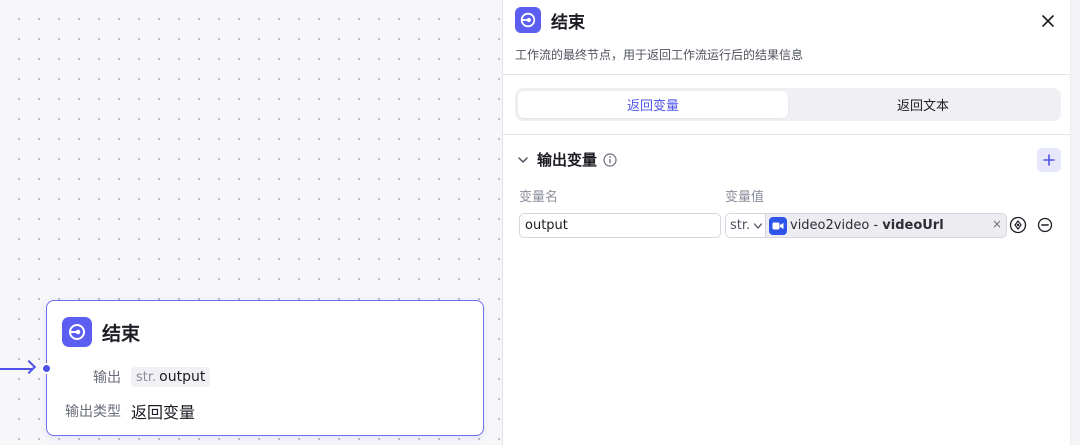  I want to click on reference-node: video2video, so click(830, 225).